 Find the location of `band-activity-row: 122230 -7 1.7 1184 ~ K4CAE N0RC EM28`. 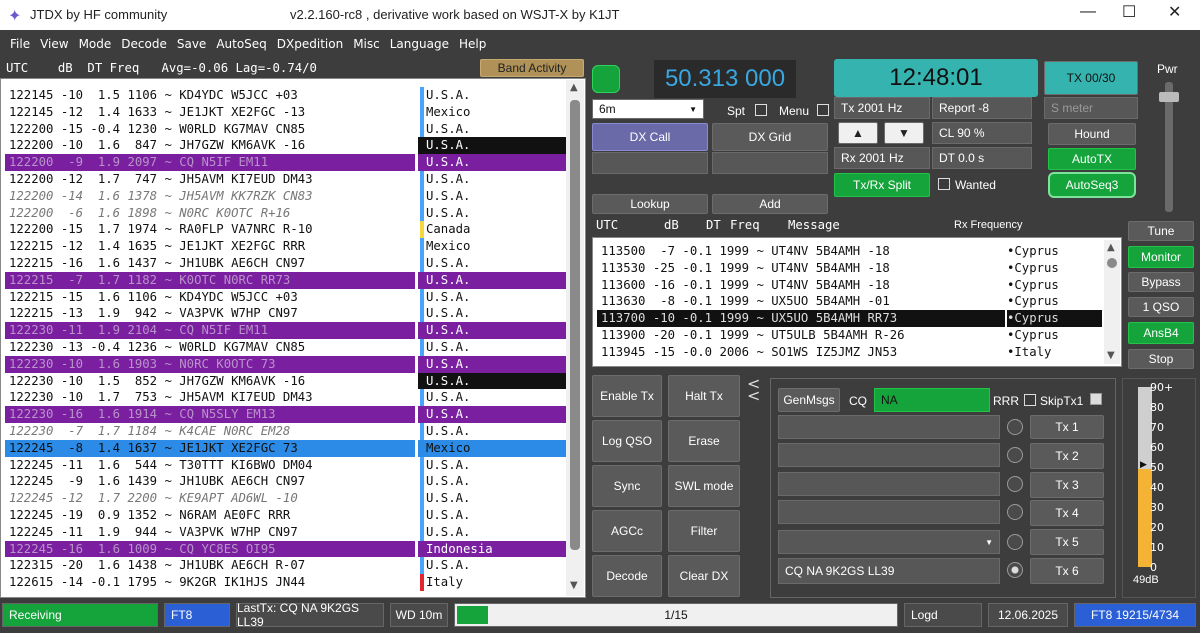

band-activity-row: 122230 -7 1.7 1184 ~ K4CAE N0RC EM28 is located at coordinates (210, 431).